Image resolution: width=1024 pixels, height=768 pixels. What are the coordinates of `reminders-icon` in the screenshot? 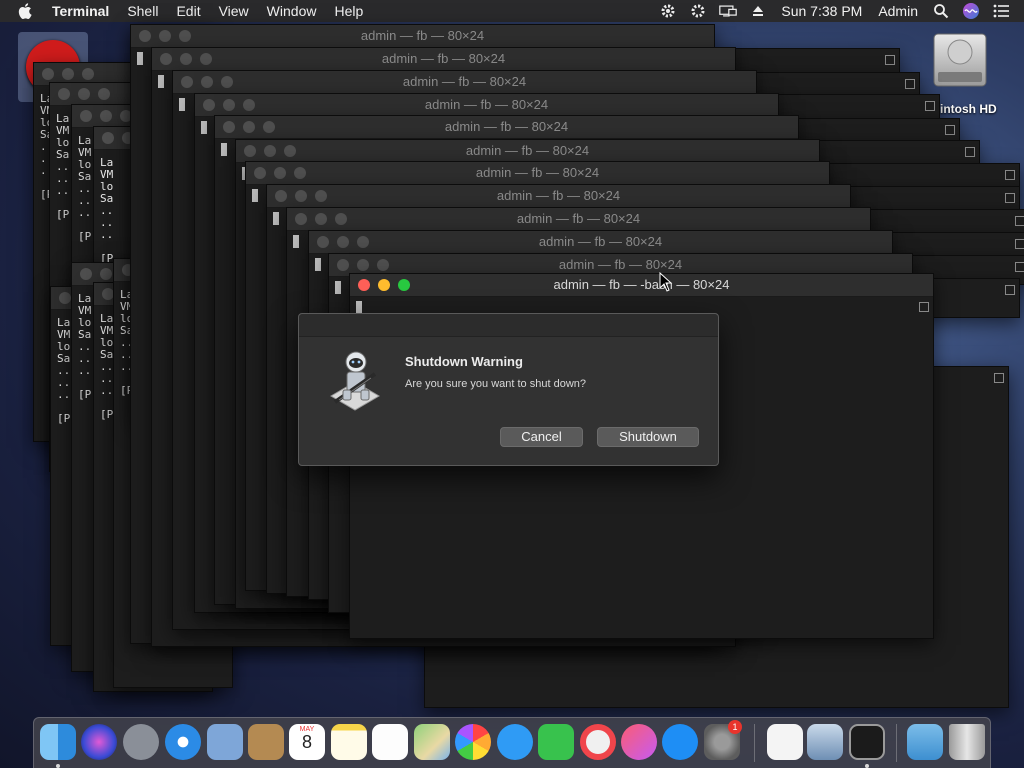 It's located at (390, 742).